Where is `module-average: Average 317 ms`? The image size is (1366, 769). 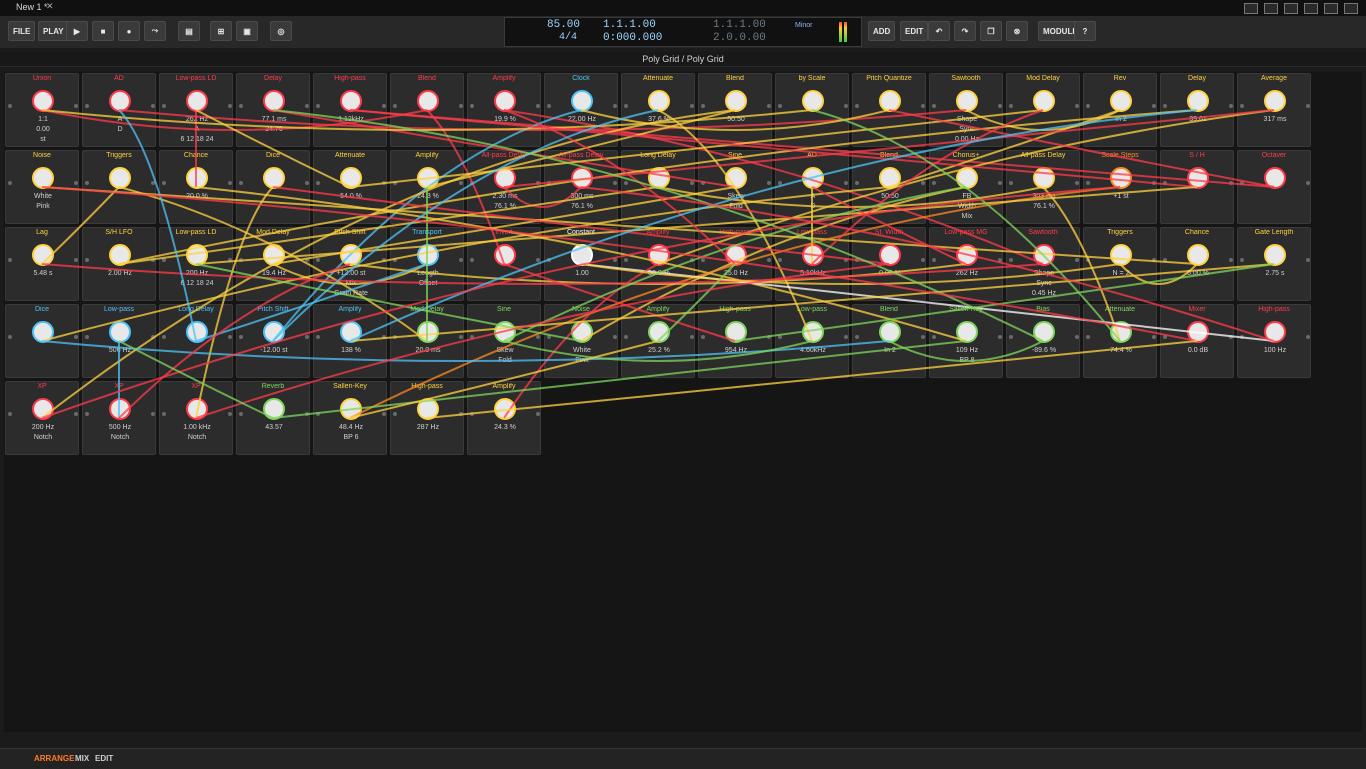
module-average: Average 317 ms is located at coordinates (1274, 110).